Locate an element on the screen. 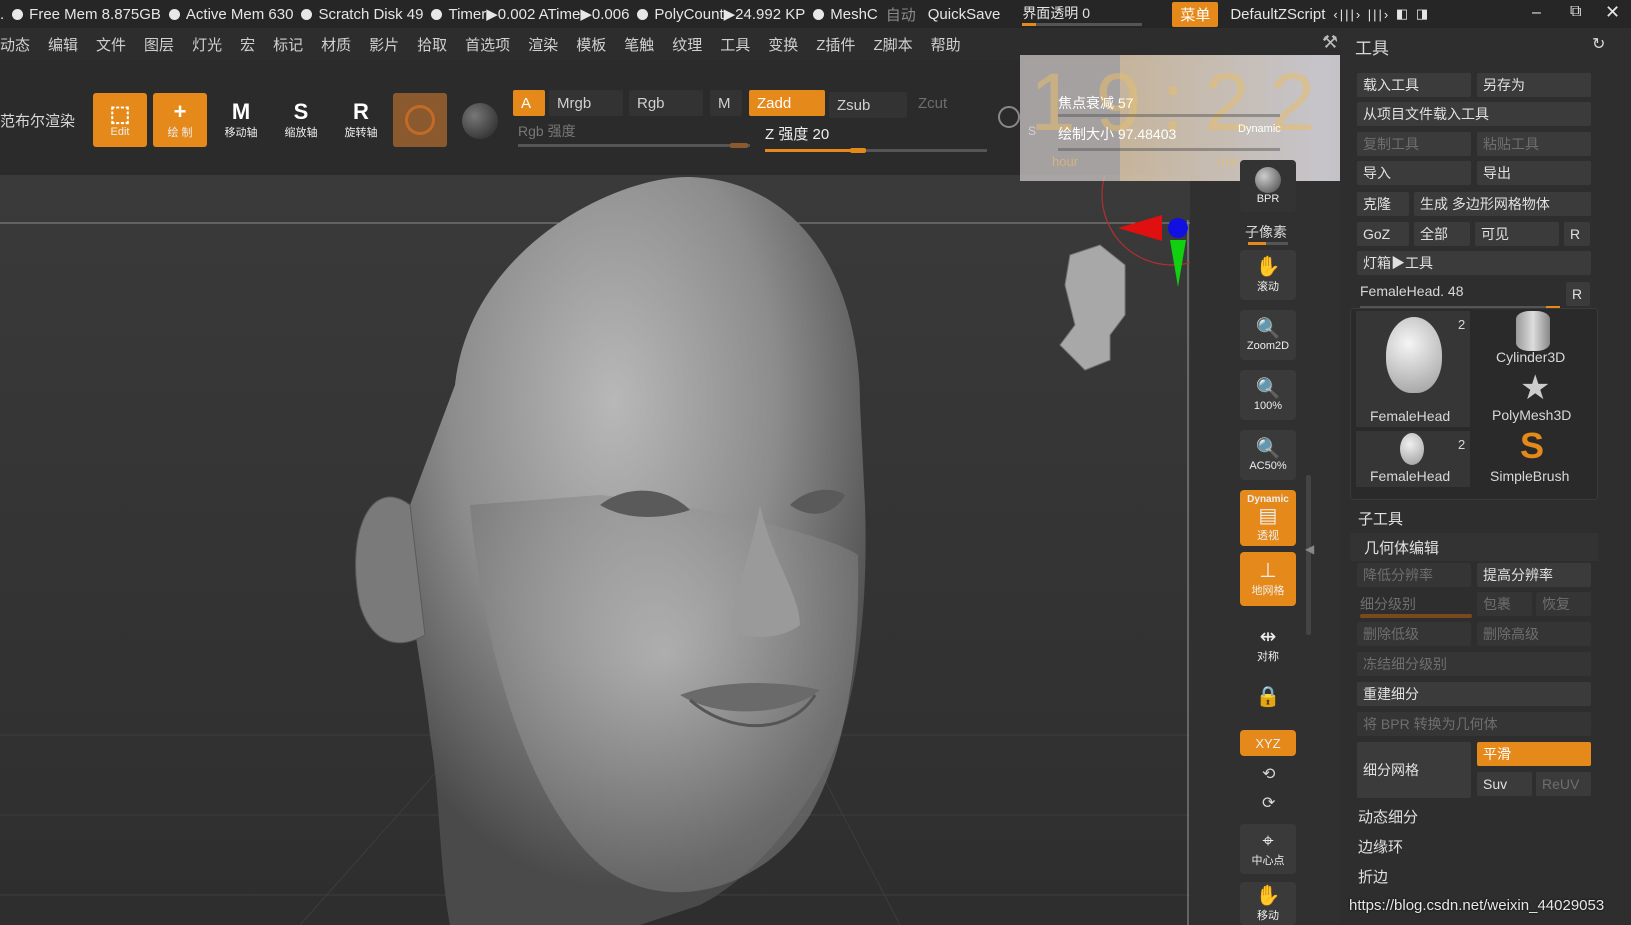 Image resolution: width=1631 pixels, height=925 pixels. zoom2d-button: 🔍 Zoom2D is located at coordinates (1268, 335).